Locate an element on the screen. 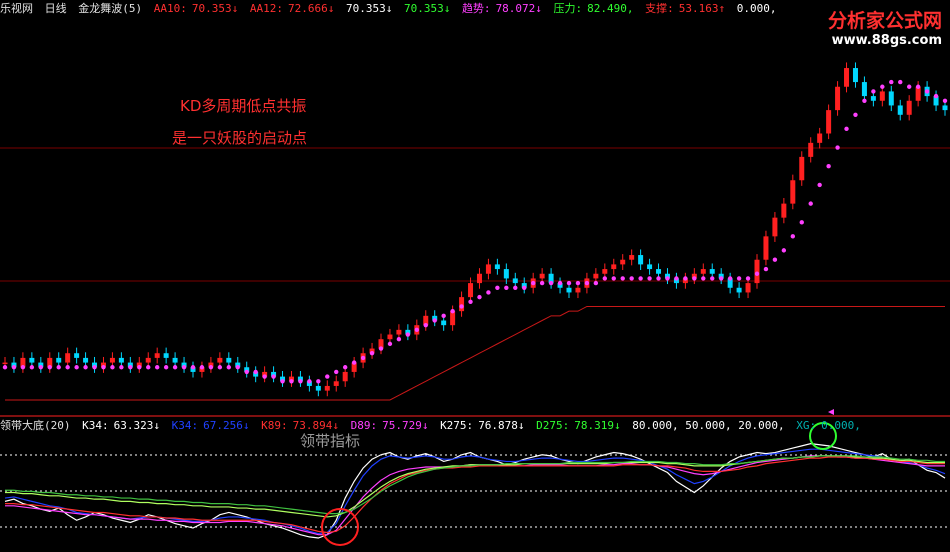 This screenshot has height=552, width=950. aa10-label: AA10: is located at coordinates (170, 8).